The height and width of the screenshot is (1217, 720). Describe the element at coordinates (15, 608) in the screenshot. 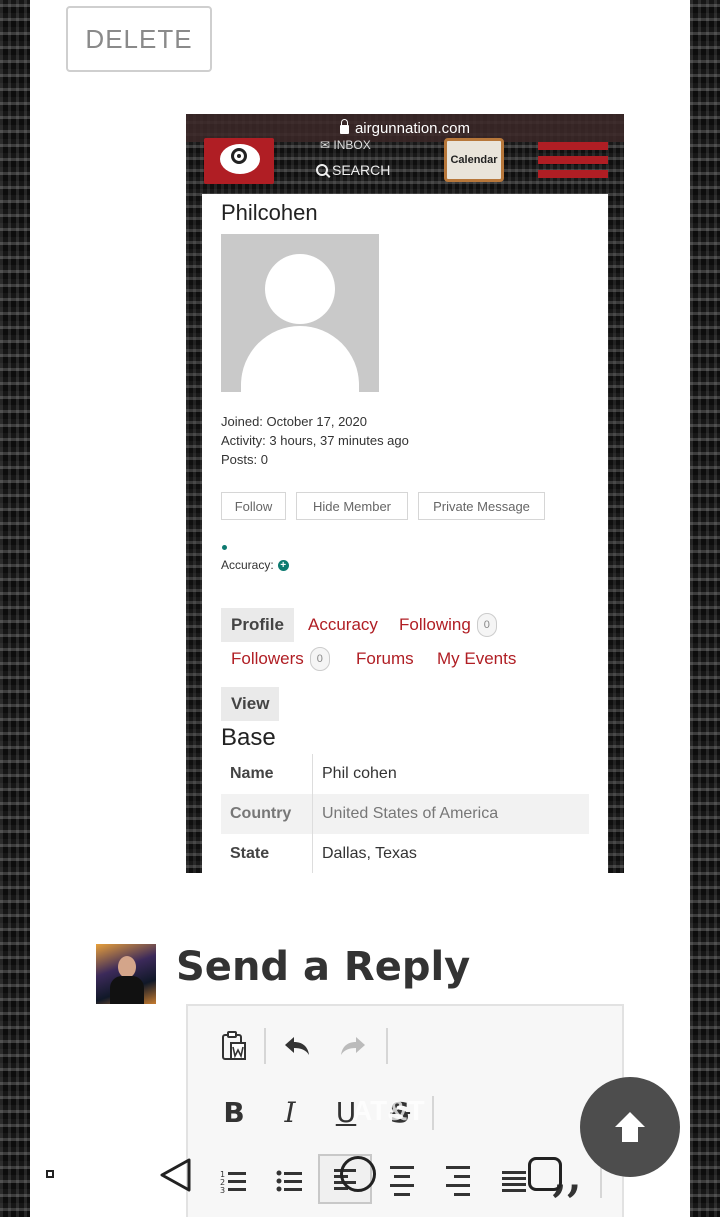

I see `carbon-fiber-background-left` at that location.